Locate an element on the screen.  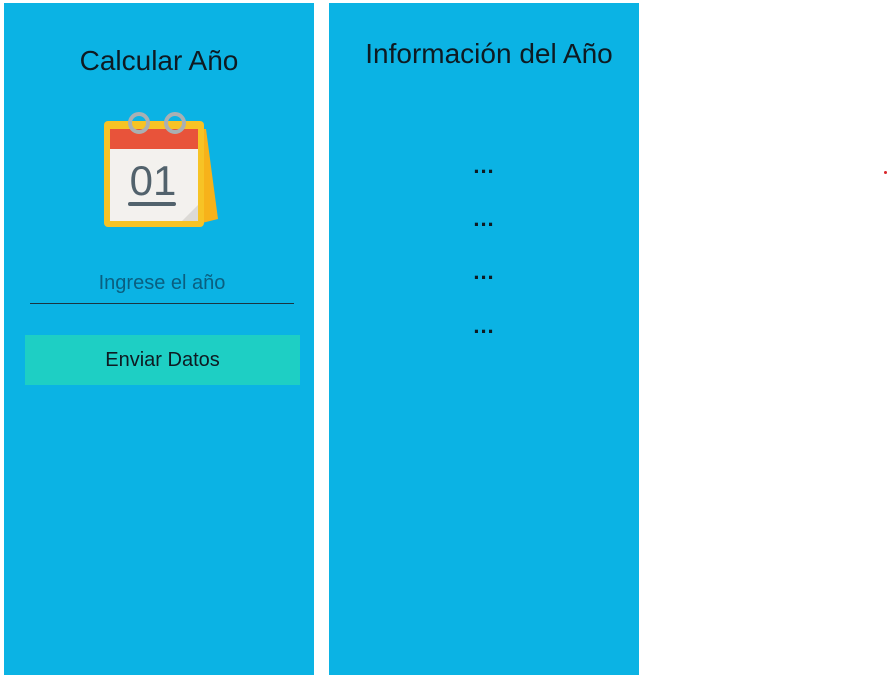
submit-button: Enviar Datos is located at coordinates (162, 360).